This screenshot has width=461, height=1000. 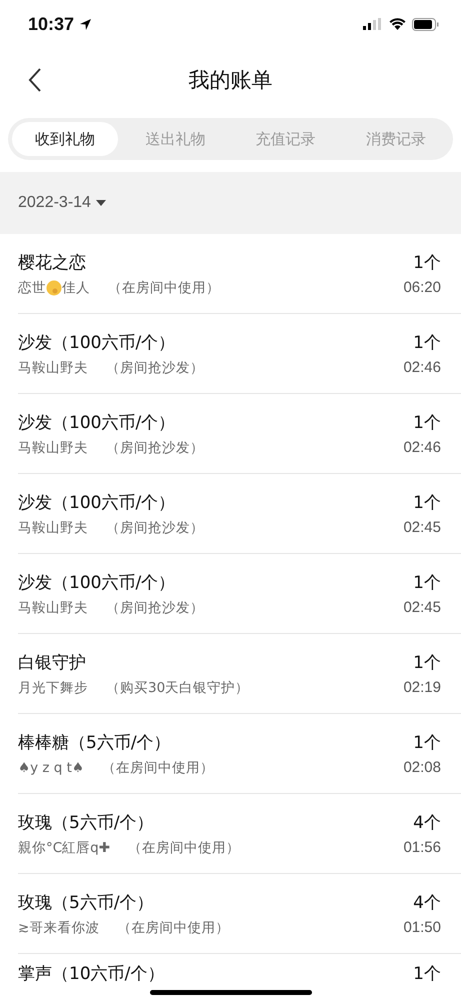 I want to click on usage-note: （购买30天白银守护）, so click(x=178, y=687).